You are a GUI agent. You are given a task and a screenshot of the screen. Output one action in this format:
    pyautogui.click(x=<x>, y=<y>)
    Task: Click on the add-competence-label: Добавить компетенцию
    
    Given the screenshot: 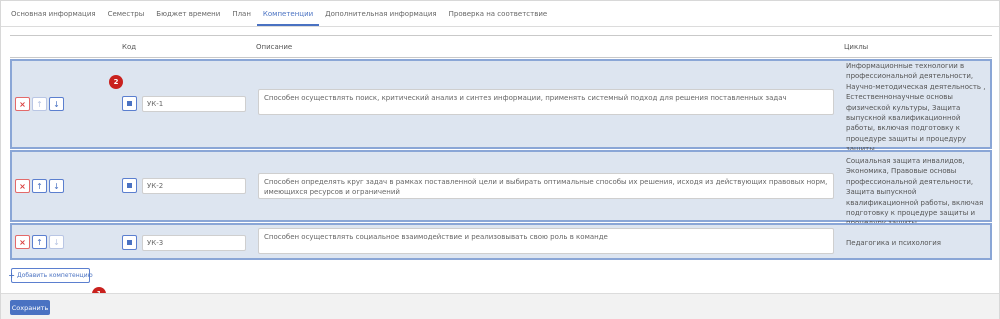 What is the action you would take?
    pyautogui.click(x=55, y=275)
    